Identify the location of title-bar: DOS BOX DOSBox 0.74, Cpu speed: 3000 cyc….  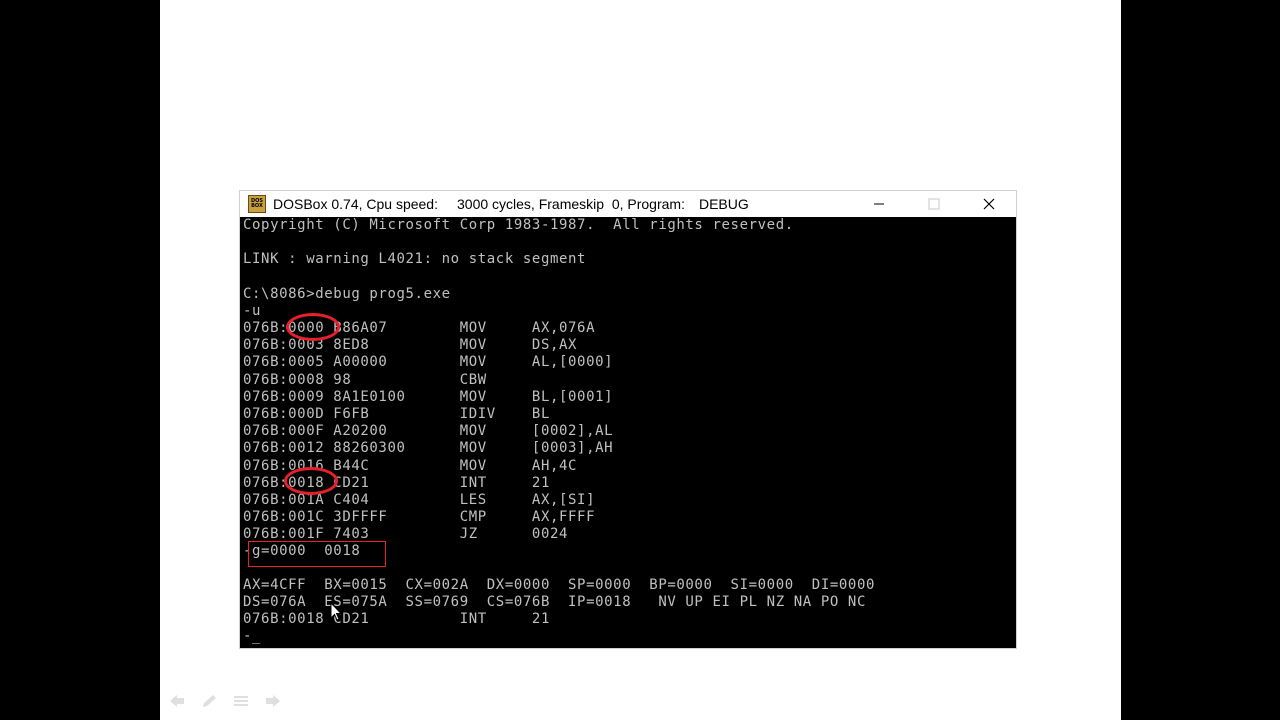
(628, 204).